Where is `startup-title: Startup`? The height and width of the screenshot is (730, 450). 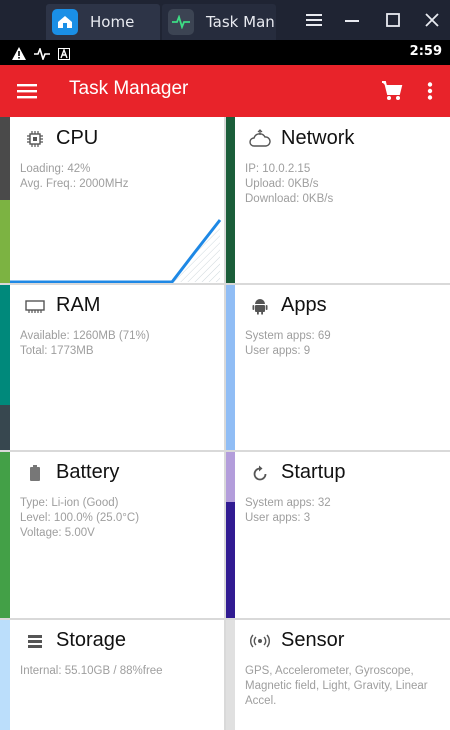
startup-title: Startup is located at coordinates (313, 472).